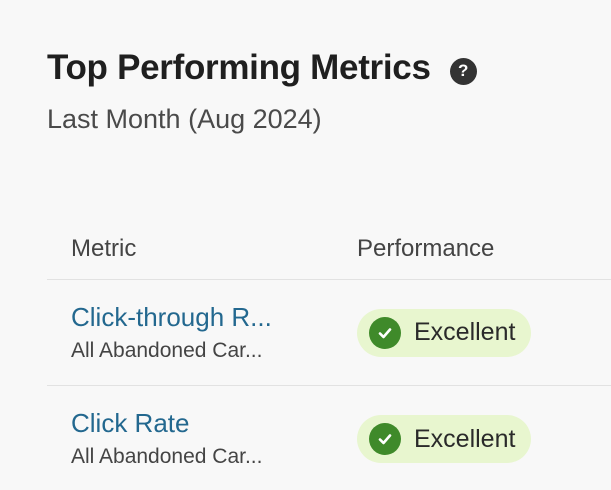  What do you see at coordinates (329, 249) in the screenshot?
I see `table-header: Metric Performance` at bounding box center [329, 249].